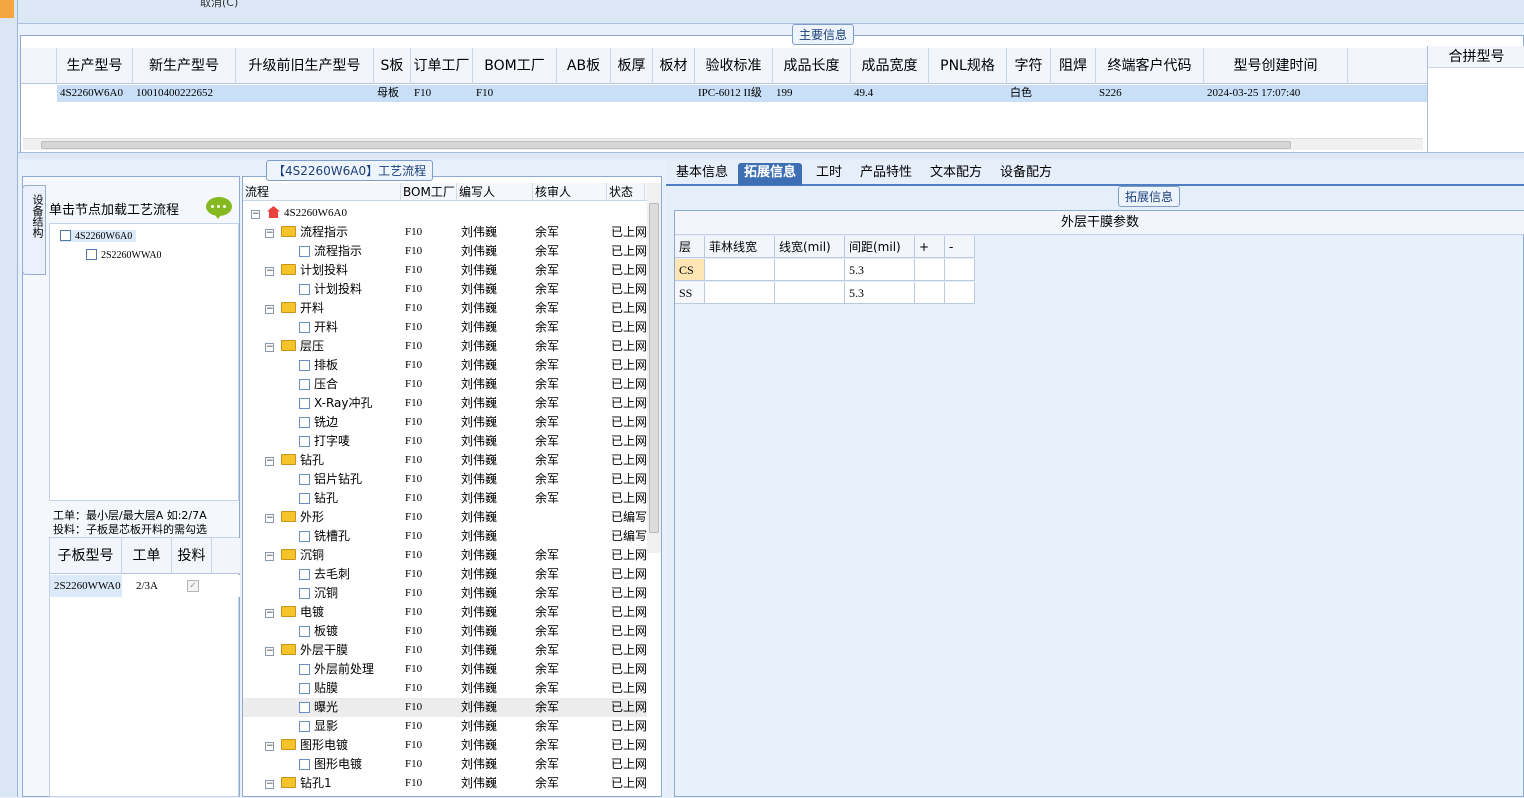 The height and width of the screenshot is (798, 1524). Describe the element at coordinates (445, 612) in the screenshot. I see `list-item: − 电镀 F10 刘伟巍 余军 已上网` at that location.